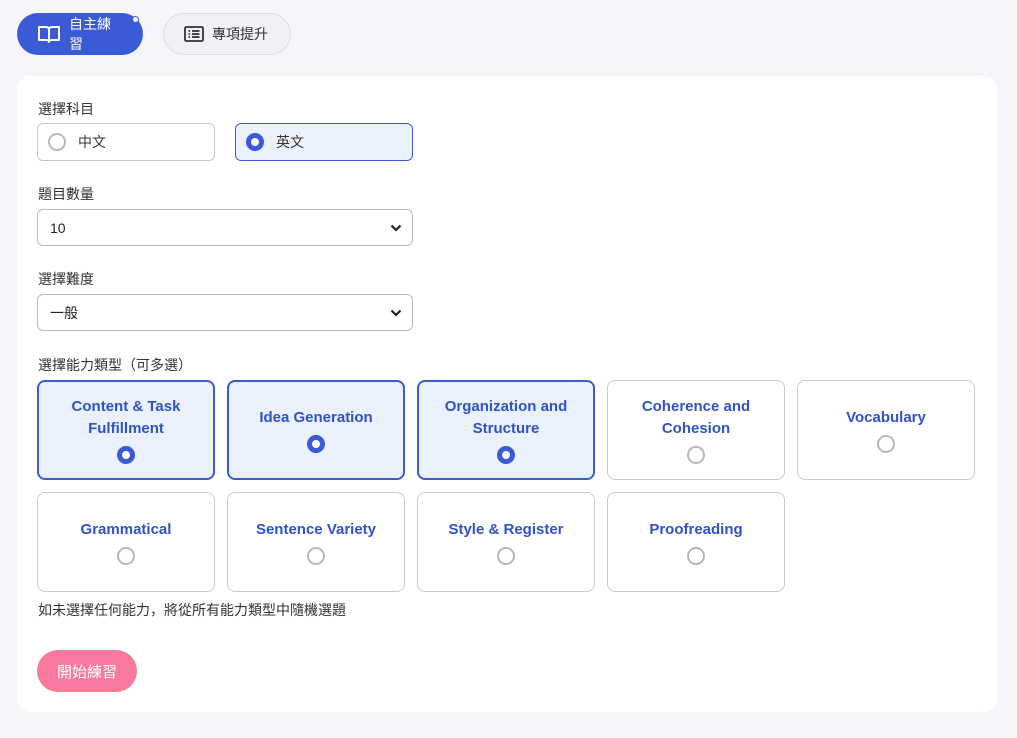 The width and height of the screenshot is (1017, 738). What do you see at coordinates (66, 279) in the screenshot?
I see `difficulty-label: 選擇難度` at bounding box center [66, 279].